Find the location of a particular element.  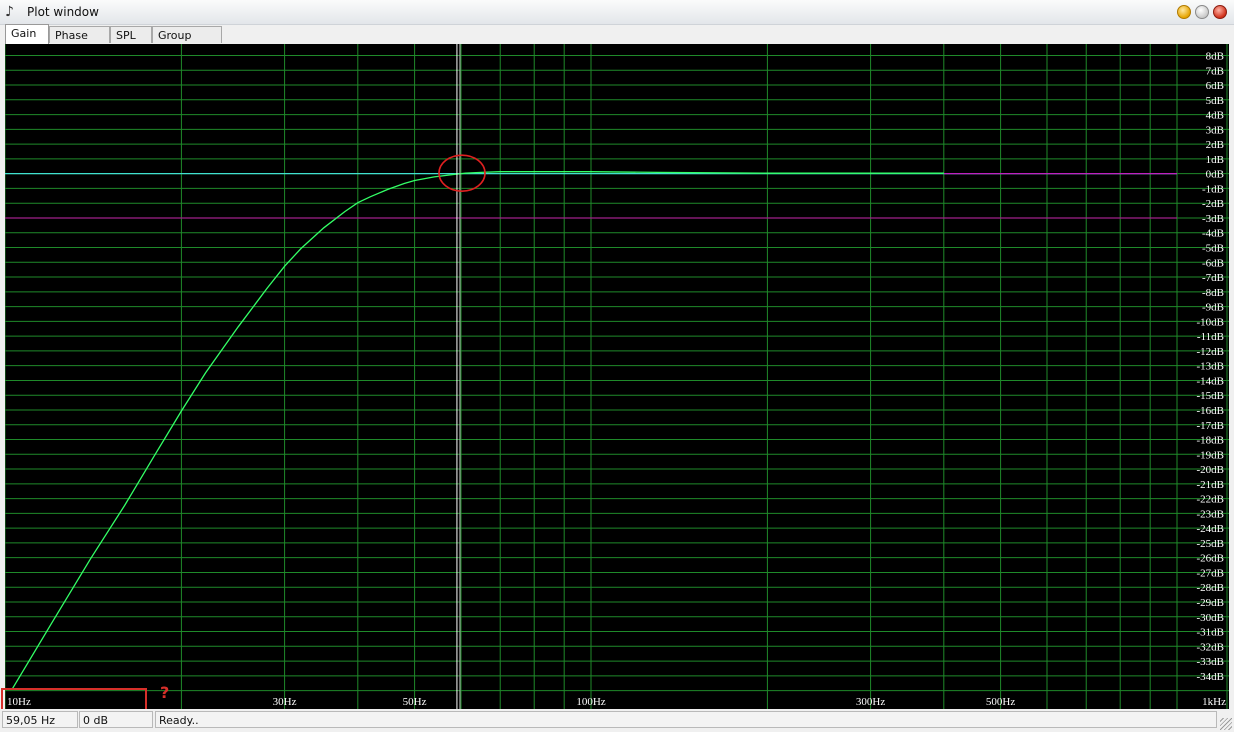

minimize-button is located at coordinates (1184, 12).